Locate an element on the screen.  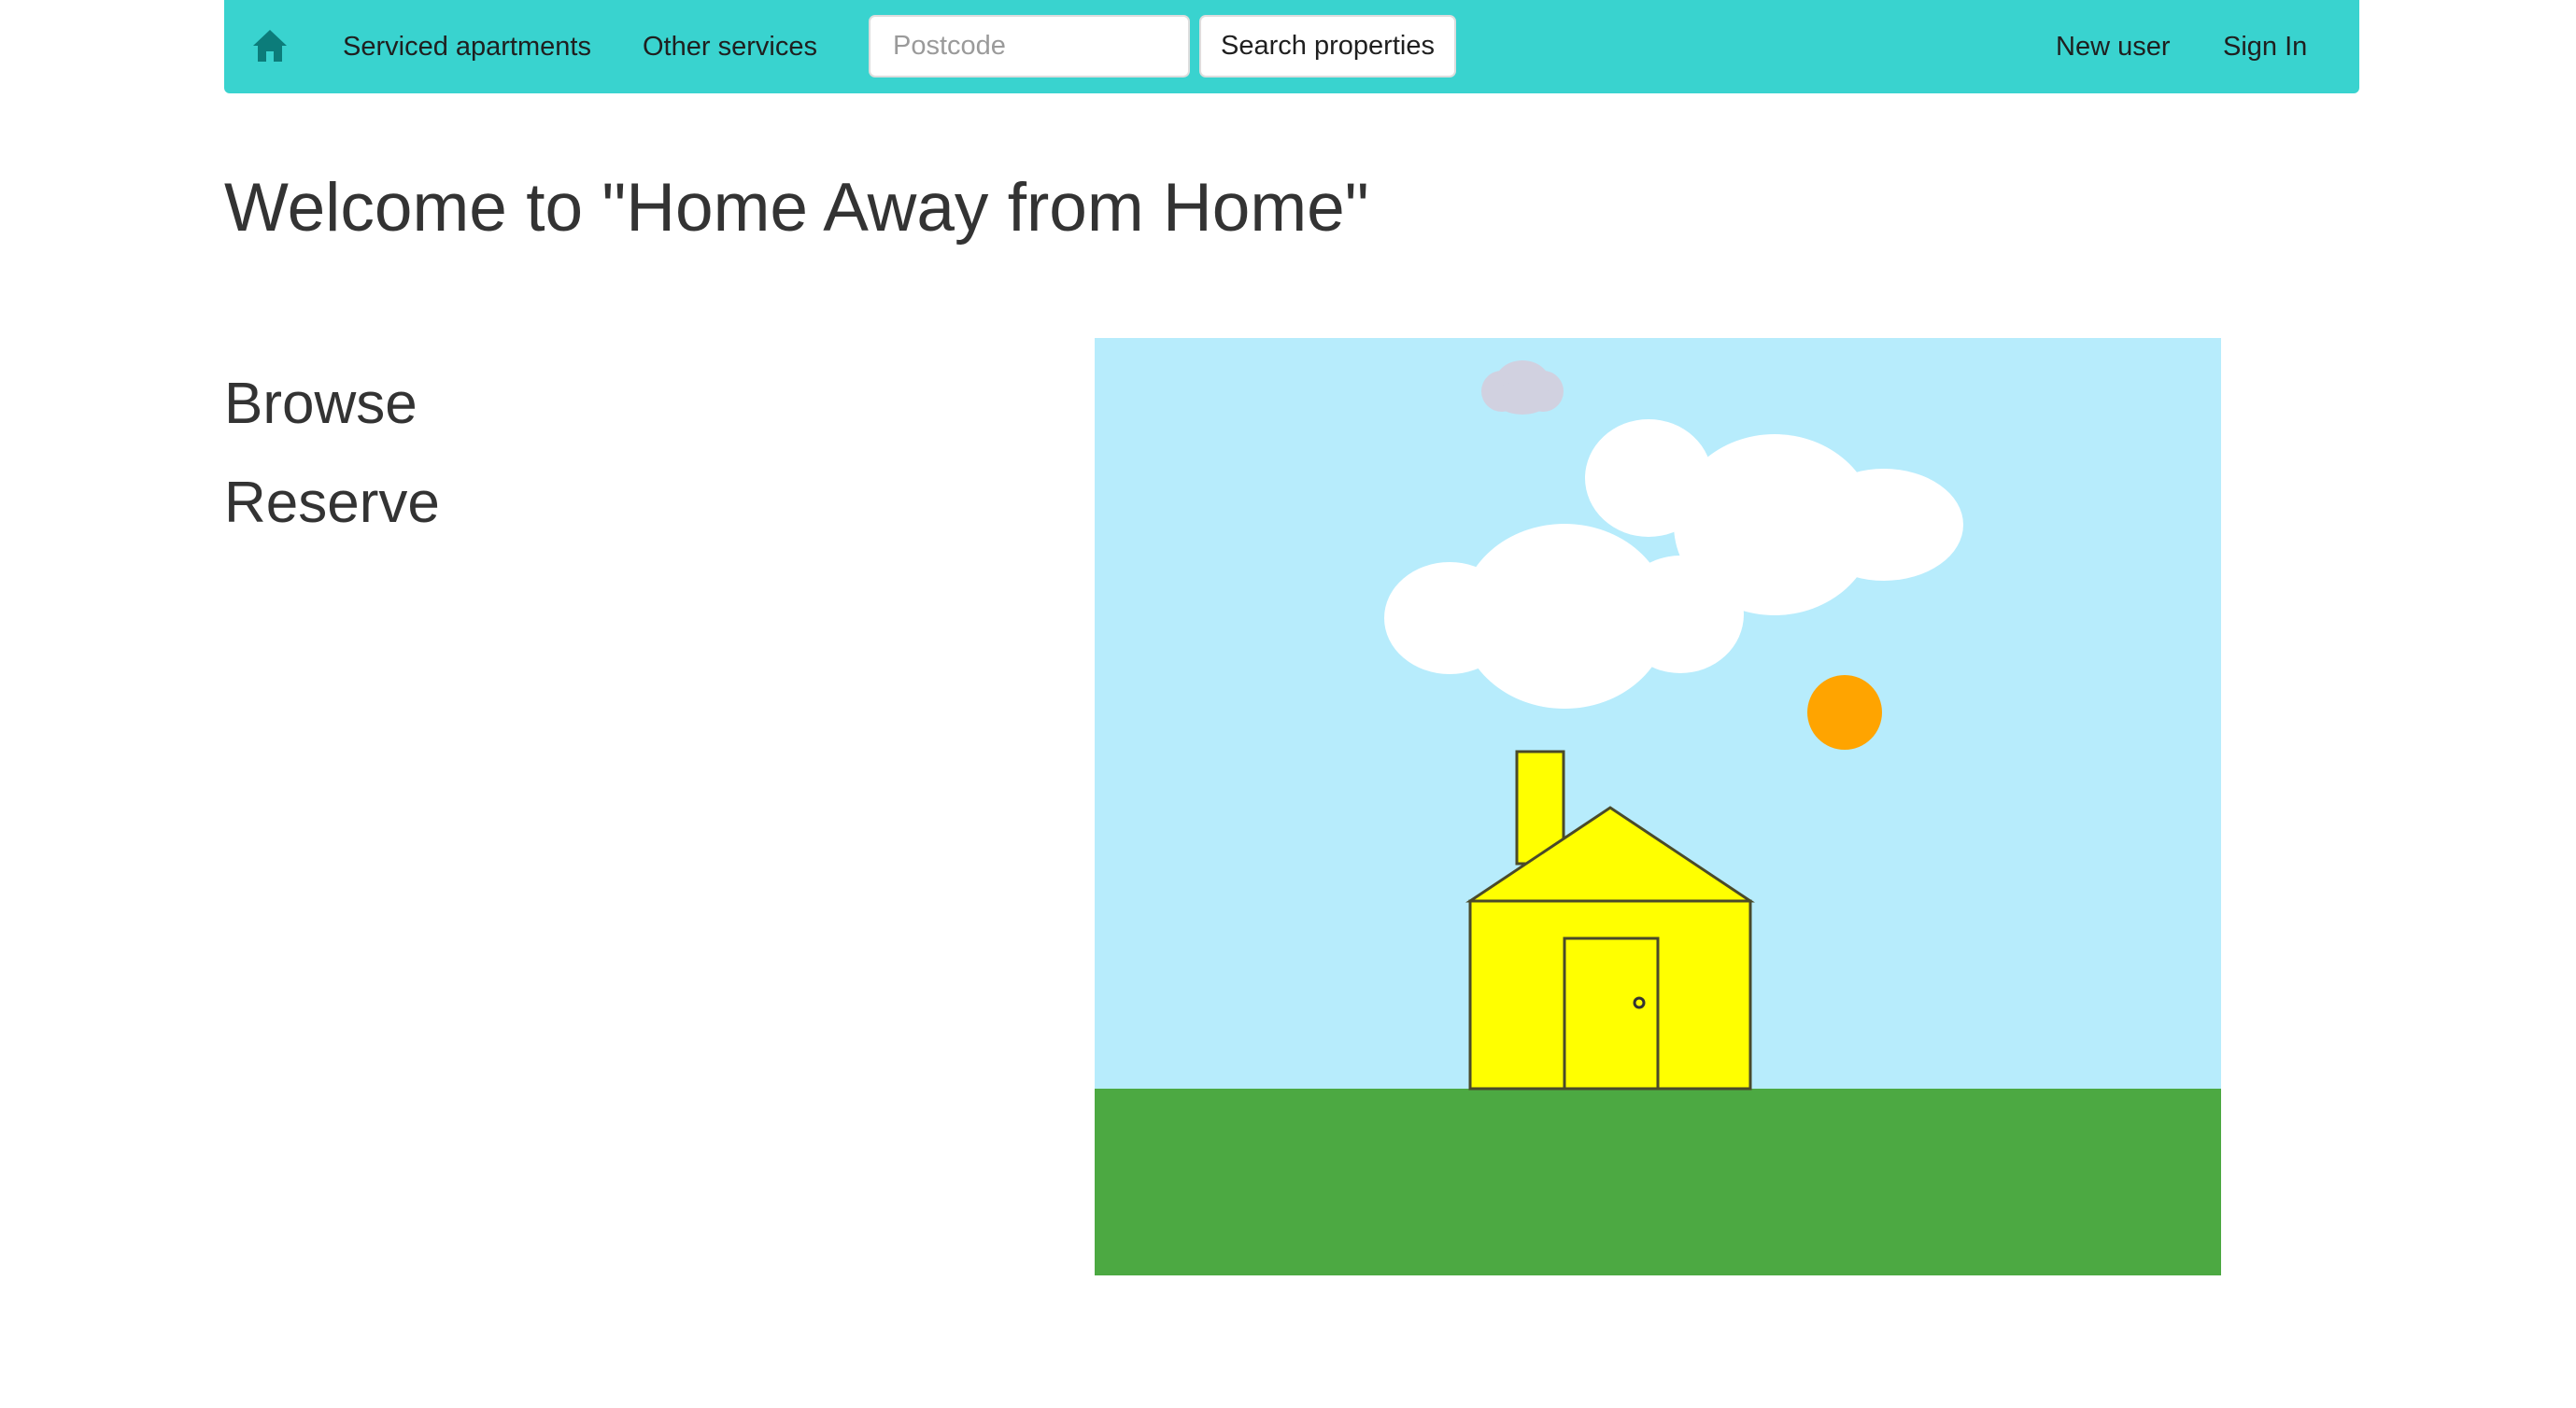
grass is located at coordinates (1658, 1182).